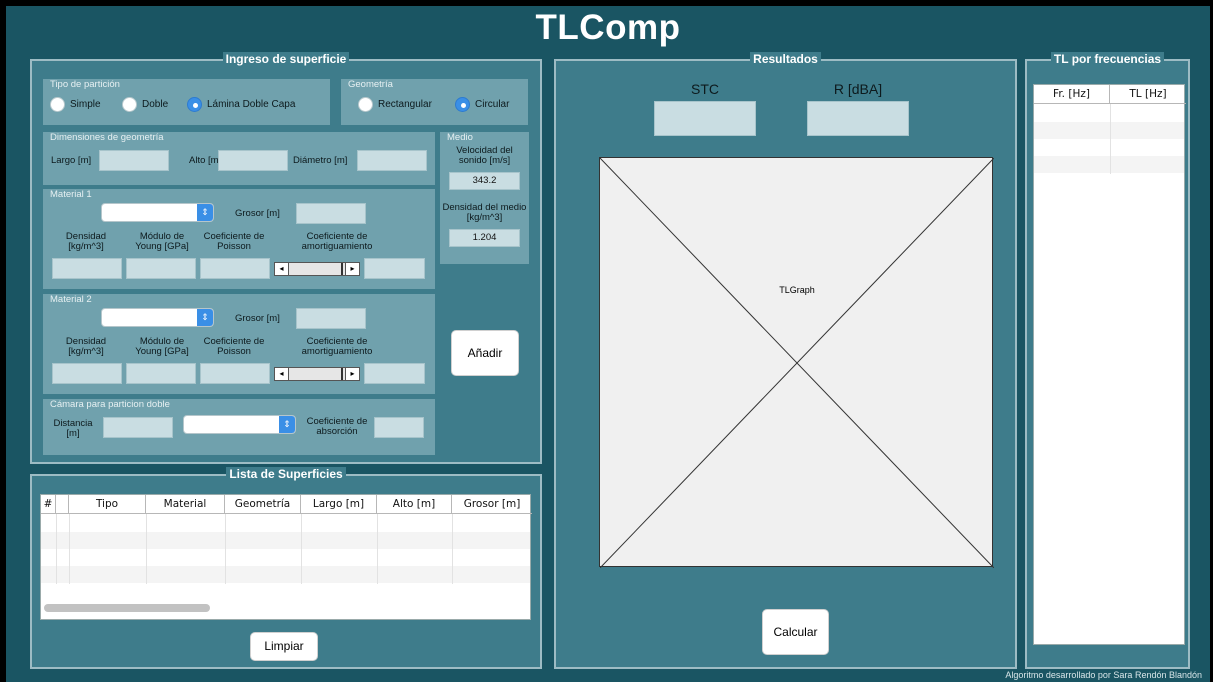 Image resolution: width=1213 pixels, height=682 pixels. Describe the element at coordinates (399, 427) in the screenshot. I see `absorcion-input` at that location.